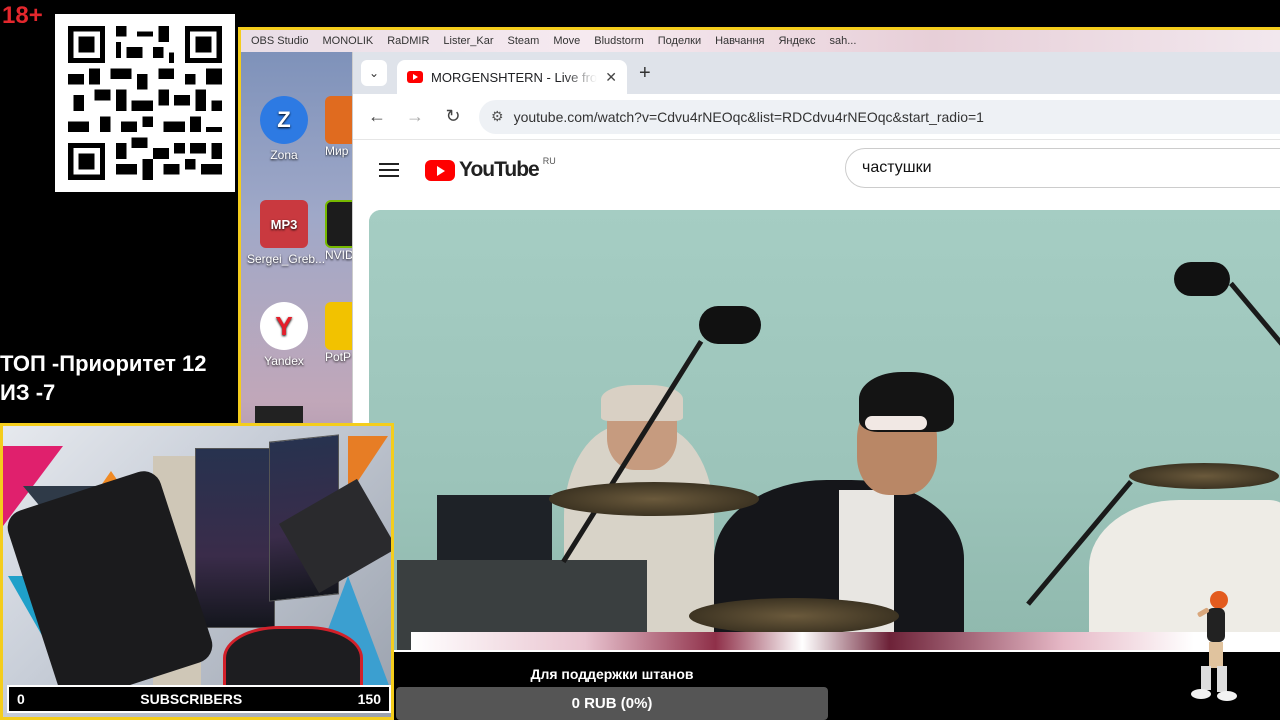  I want to click on desktop-icon-label: Zona, so click(284, 155).